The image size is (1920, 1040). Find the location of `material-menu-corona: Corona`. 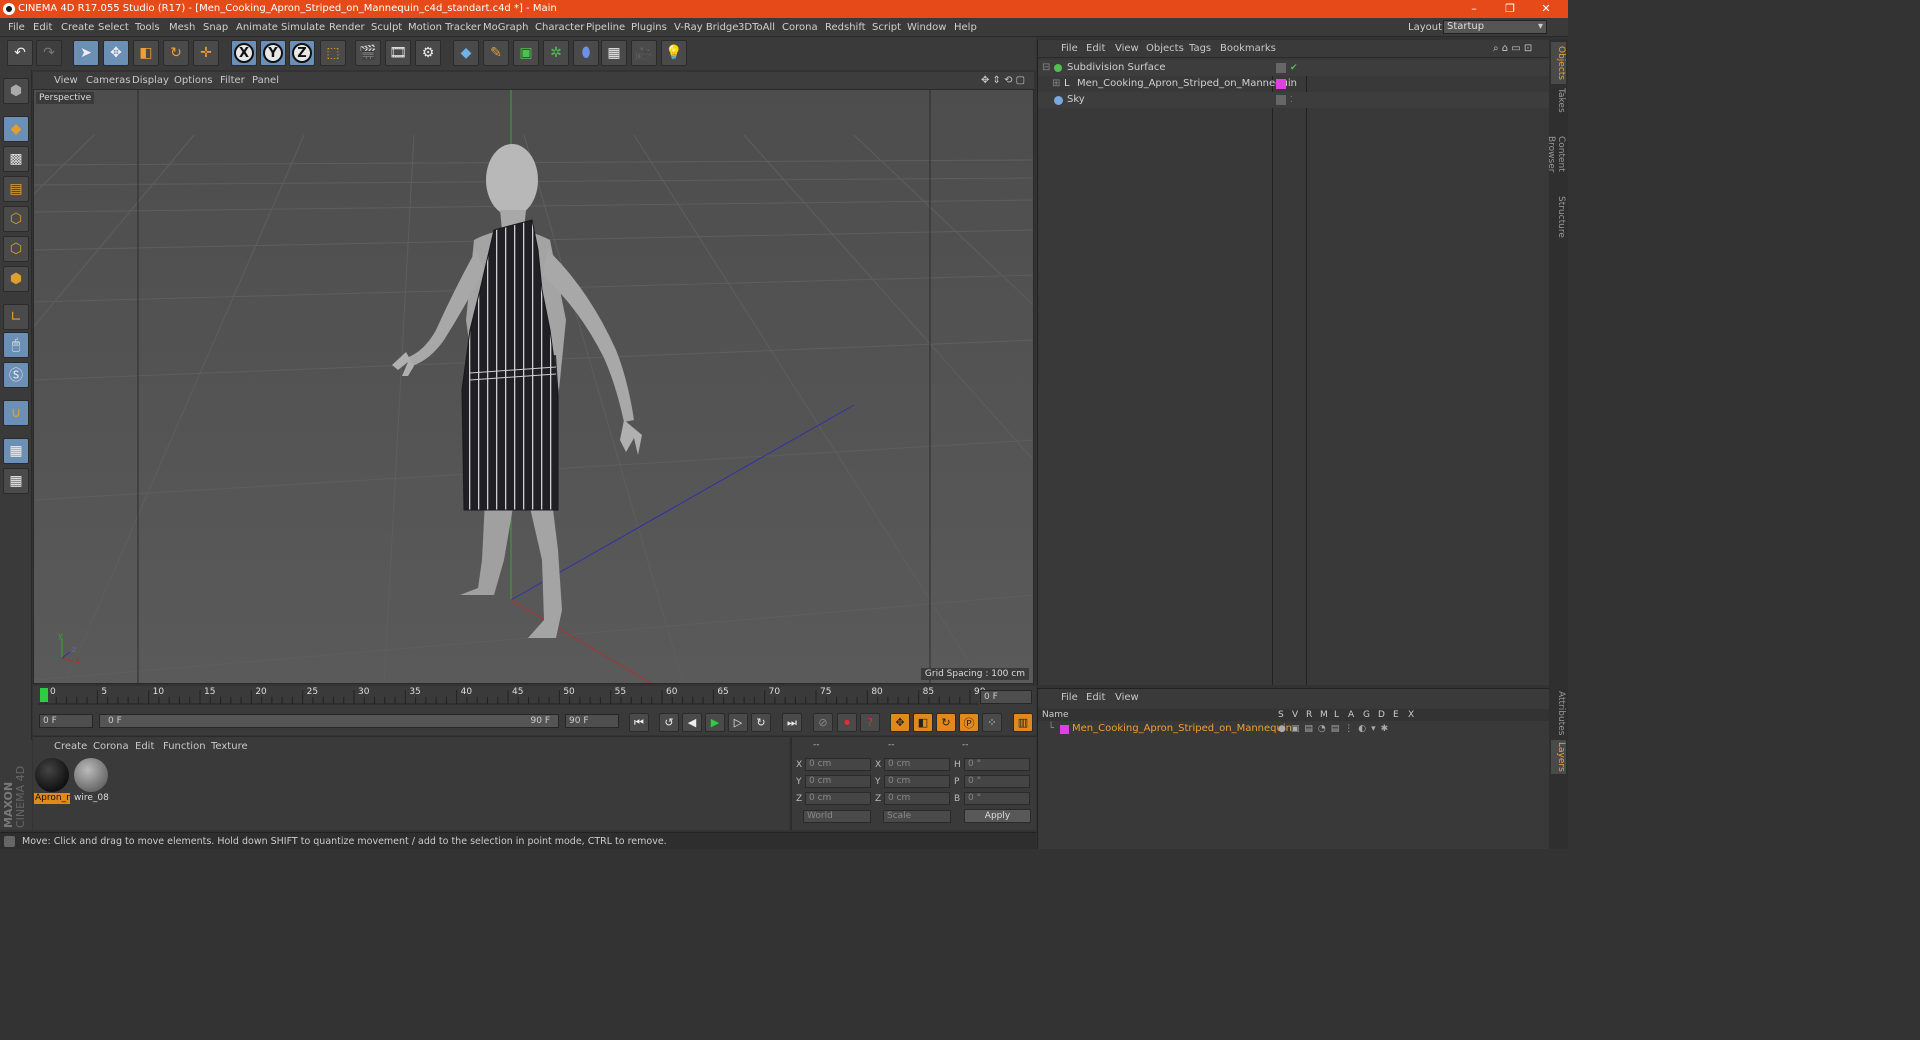

material-menu-corona: Corona is located at coordinates (111, 747).